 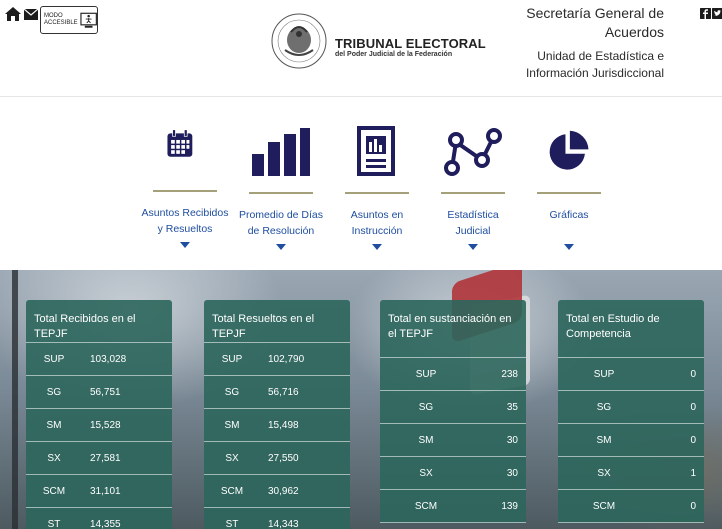 I want to click on unidad-line2: Información Jurisdiccional, so click(x=594, y=73).